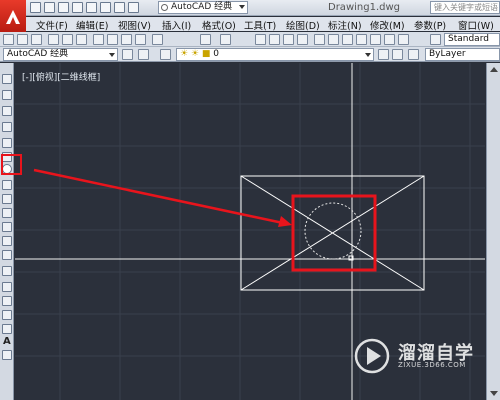 The width and height of the screenshot is (500, 400). I want to click on ellipse-icon, so click(7, 213).